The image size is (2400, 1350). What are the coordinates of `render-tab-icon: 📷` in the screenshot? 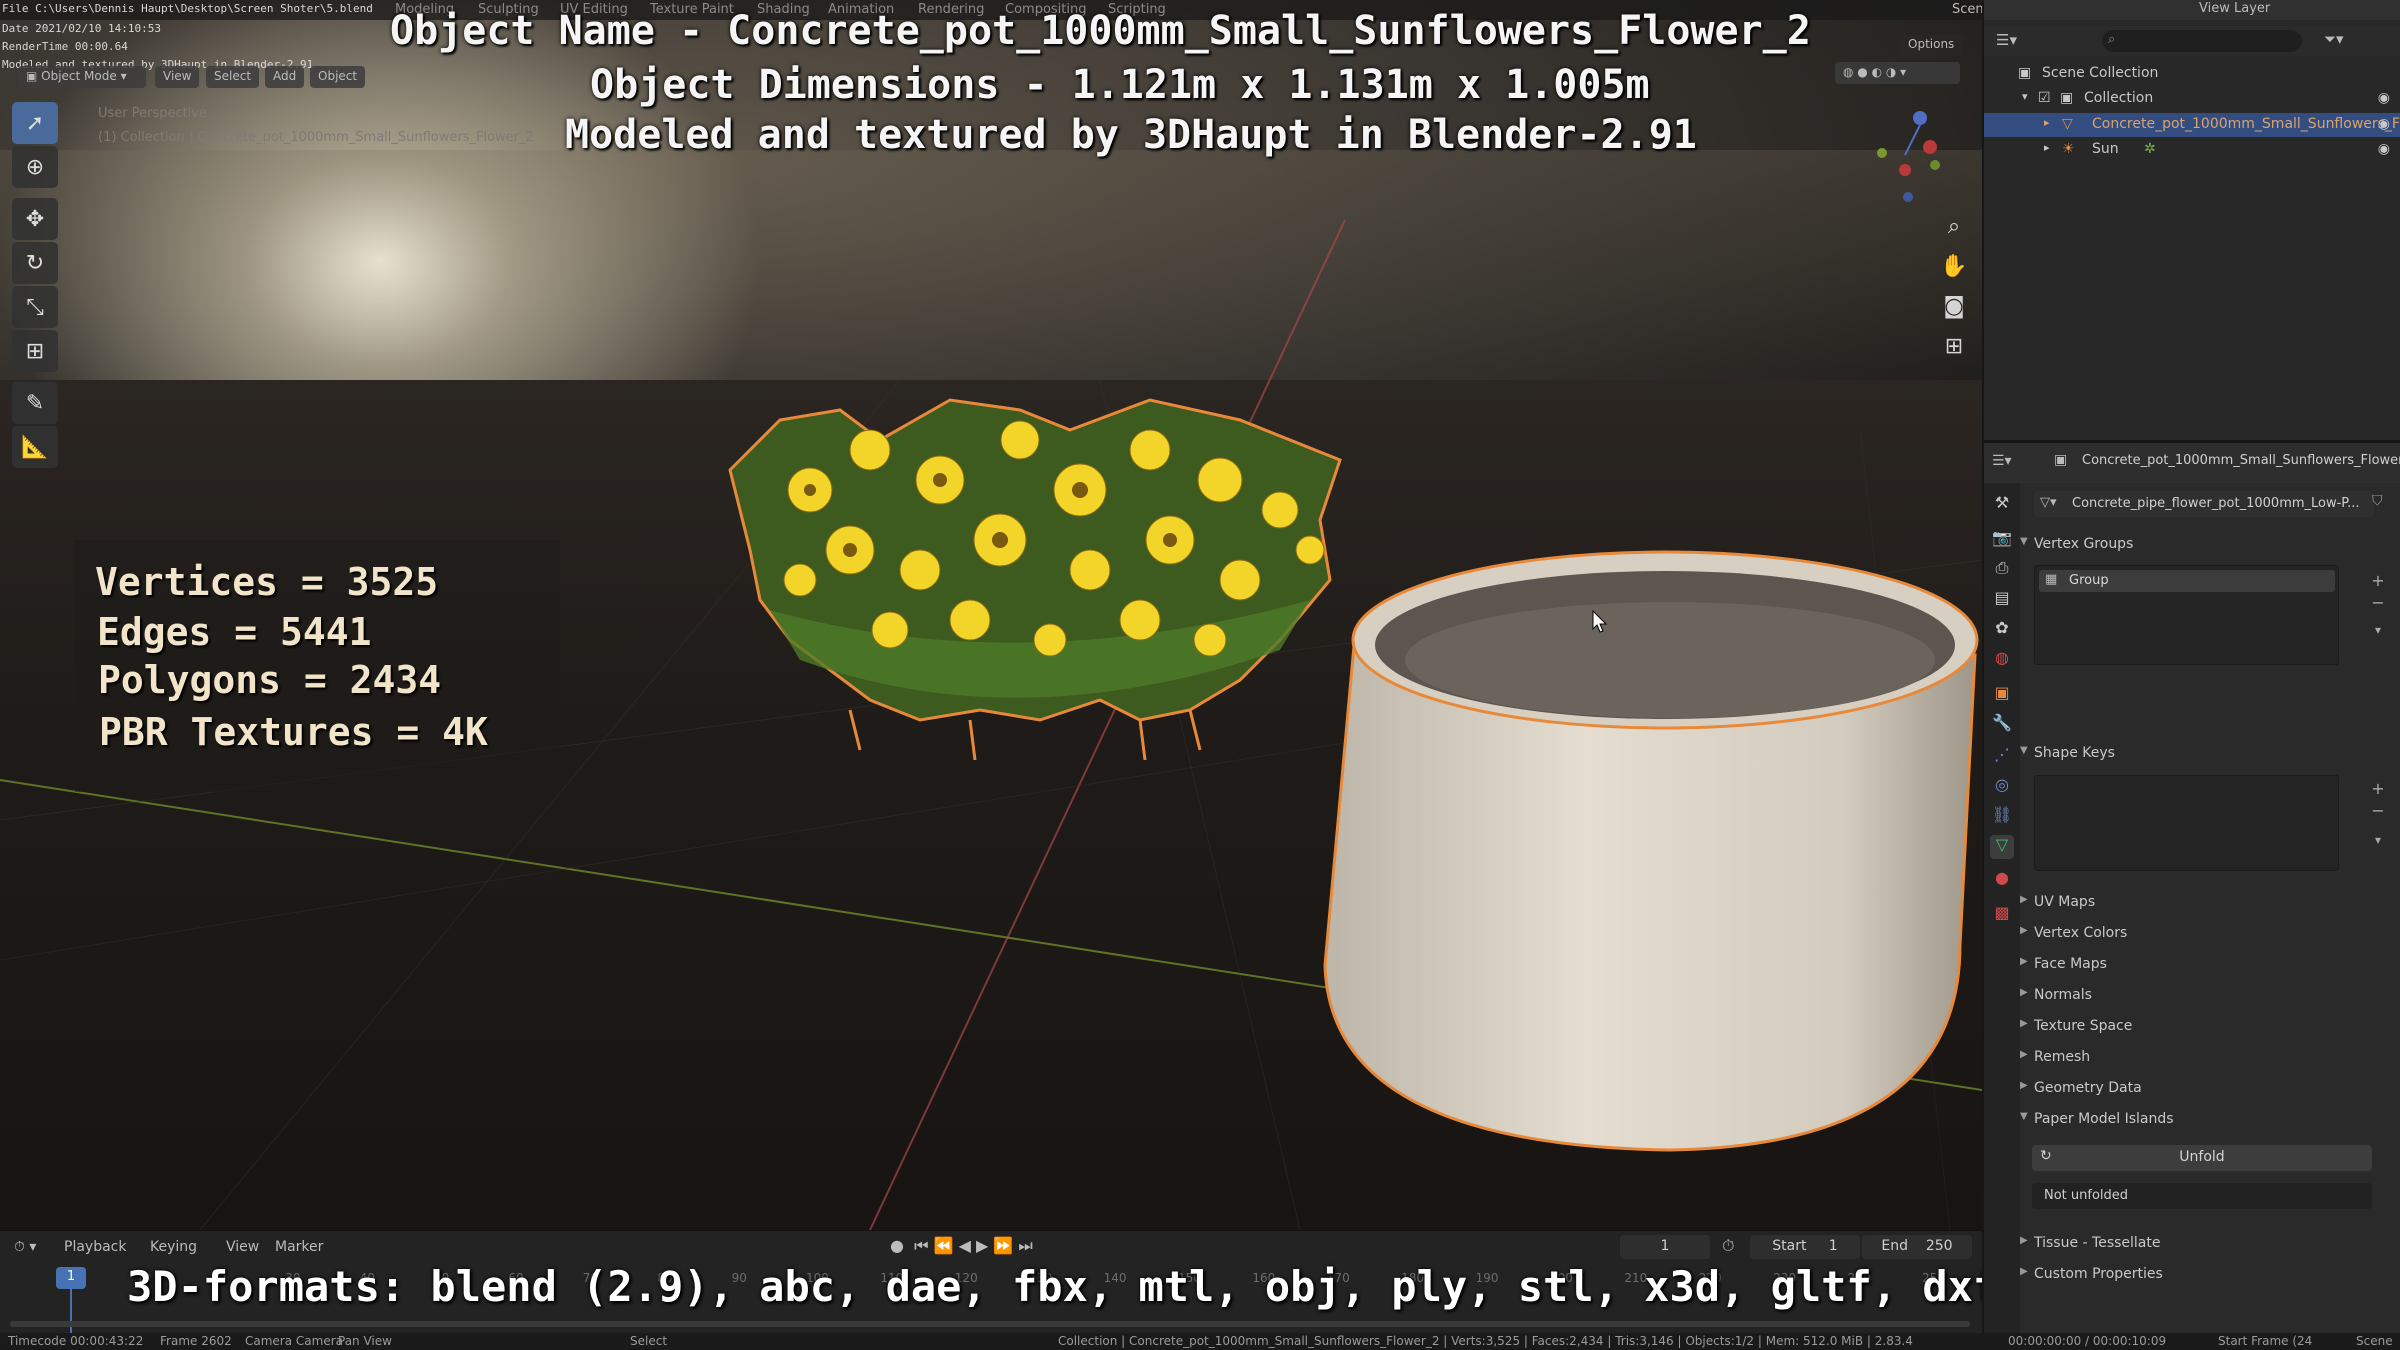 It's located at (2002, 540).